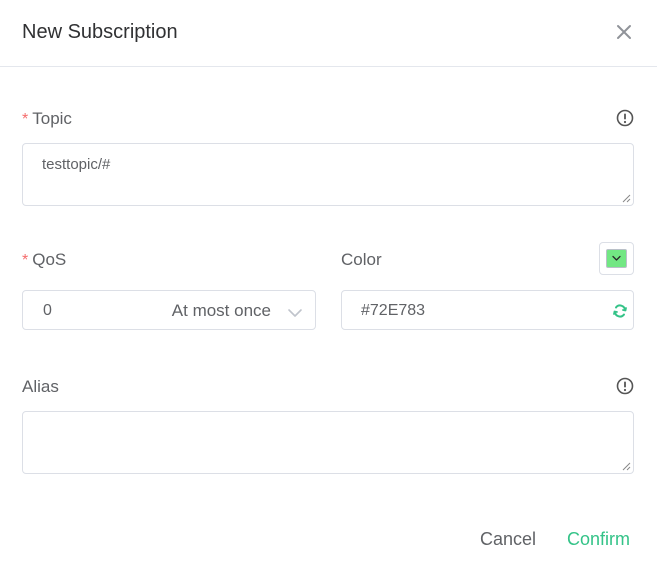  I want to click on dialog-title: New Subscription, so click(100, 32).